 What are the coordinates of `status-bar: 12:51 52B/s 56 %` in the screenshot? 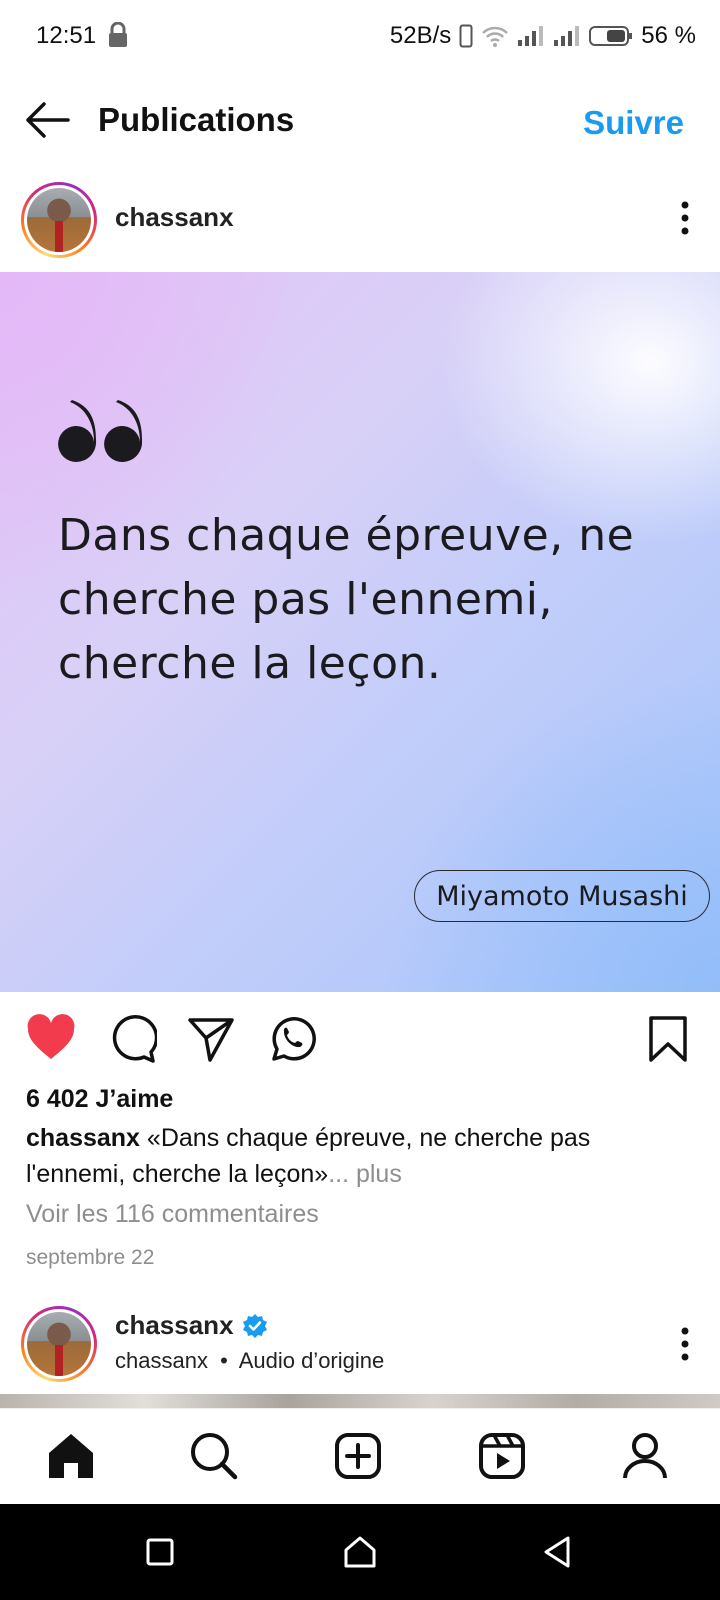 It's located at (360, 37).